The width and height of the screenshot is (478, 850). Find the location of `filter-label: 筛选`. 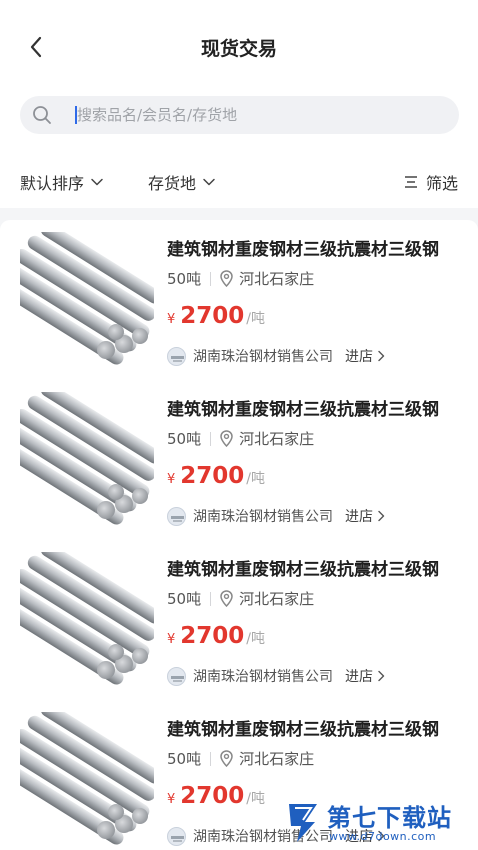

filter-label: 筛选 is located at coordinates (441, 183).